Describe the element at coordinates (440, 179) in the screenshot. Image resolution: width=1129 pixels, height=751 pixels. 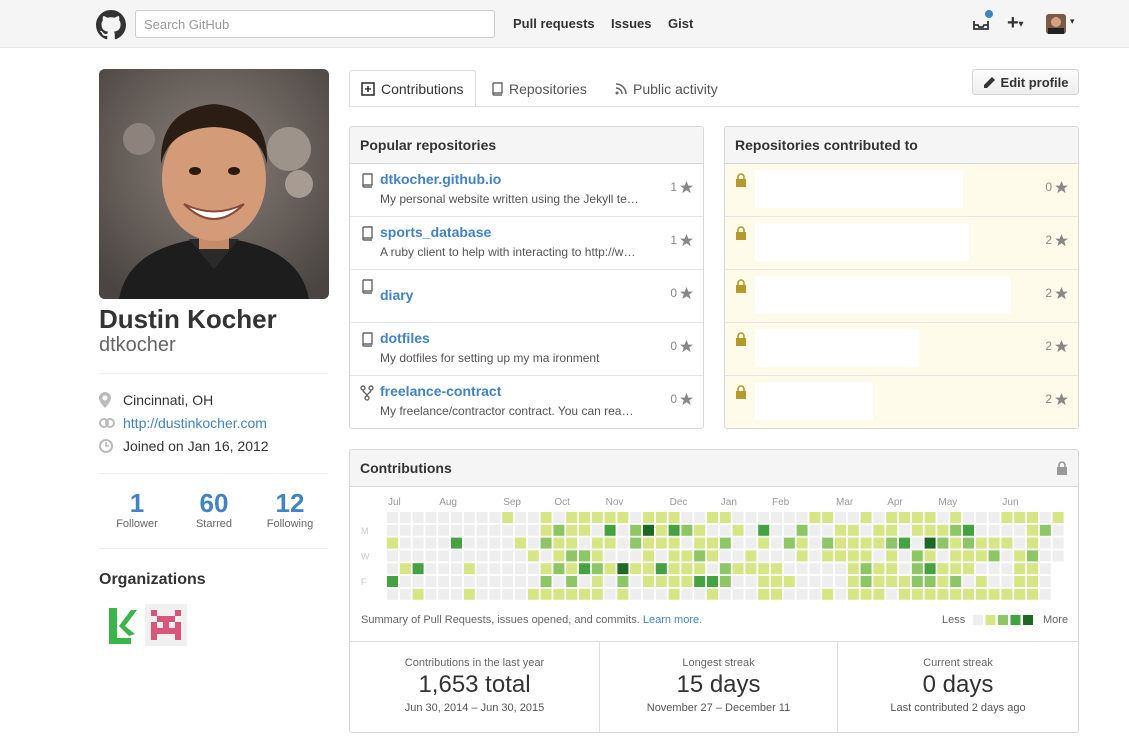
I see `repo-name-link: dtkocher.github.io` at that location.